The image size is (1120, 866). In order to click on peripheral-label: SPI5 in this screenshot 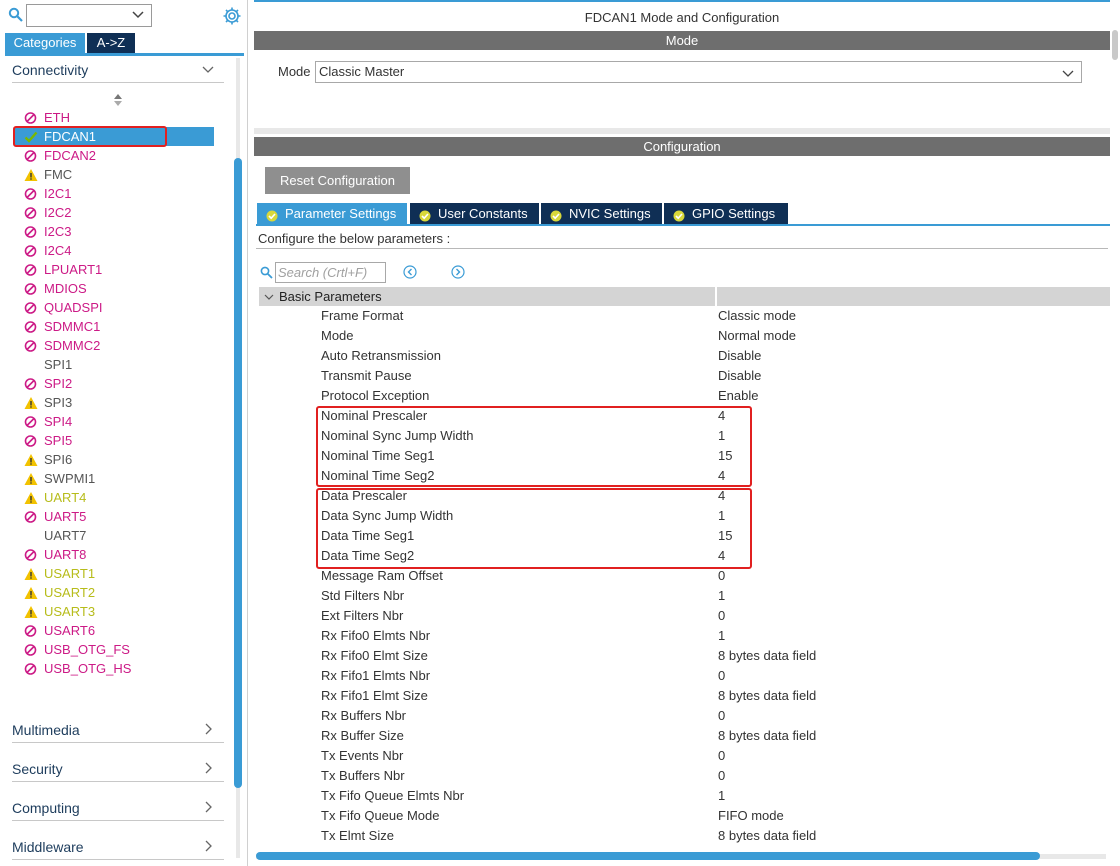, I will do `click(58, 440)`.